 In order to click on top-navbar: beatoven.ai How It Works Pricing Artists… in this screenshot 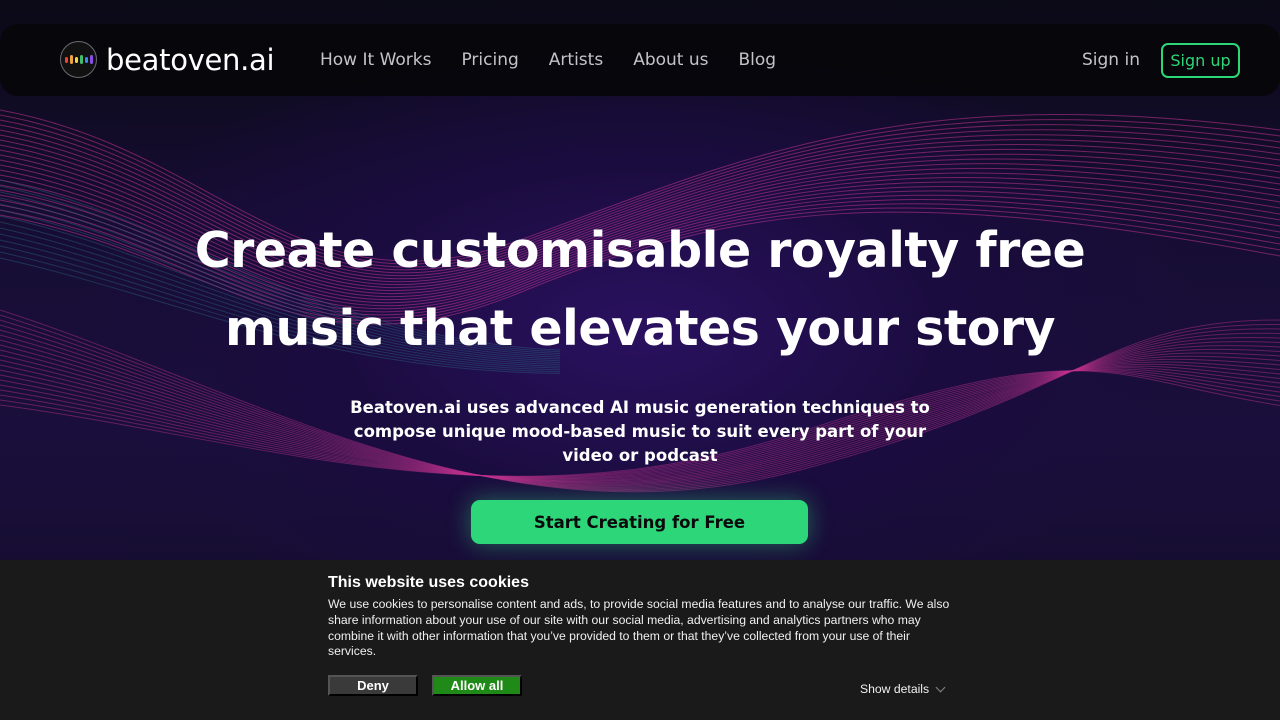, I will do `click(640, 60)`.